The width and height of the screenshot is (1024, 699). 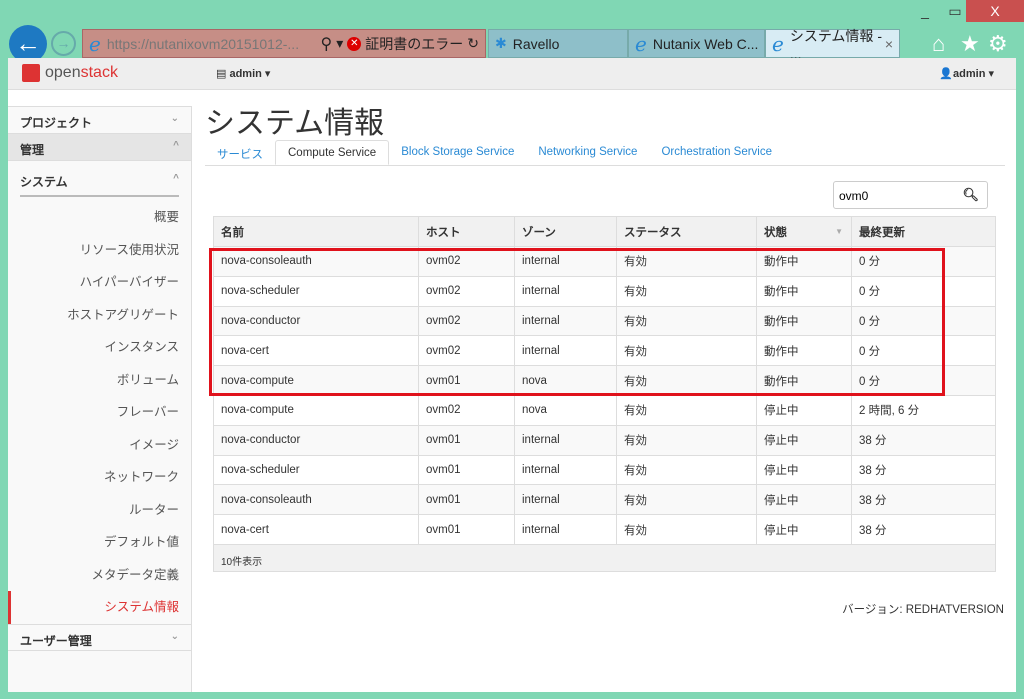 I want to click on column-header: 状態 ▼, so click(x=804, y=231).